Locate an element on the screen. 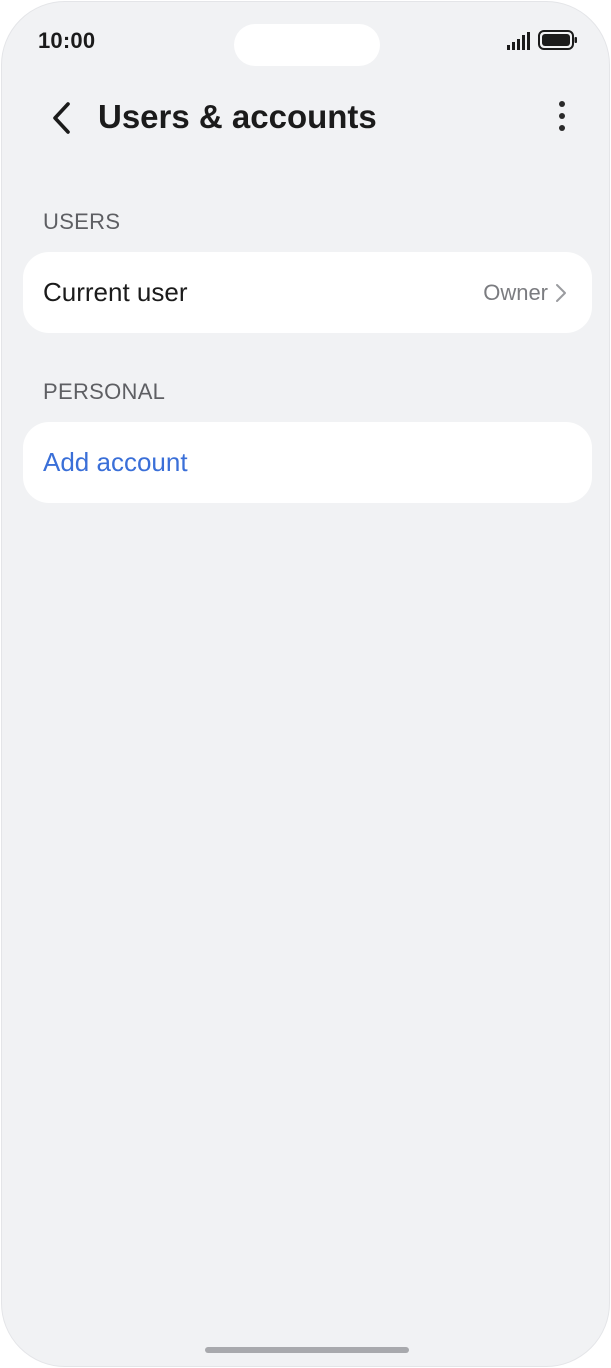  current-user-value: Owner is located at coordinates (515, 292).